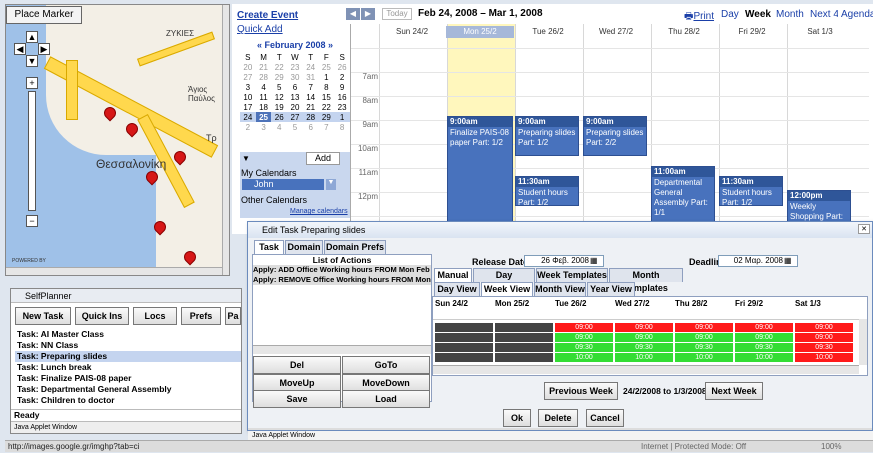  I want to click on quick-add-link: Quick Add, so click(260, 29).